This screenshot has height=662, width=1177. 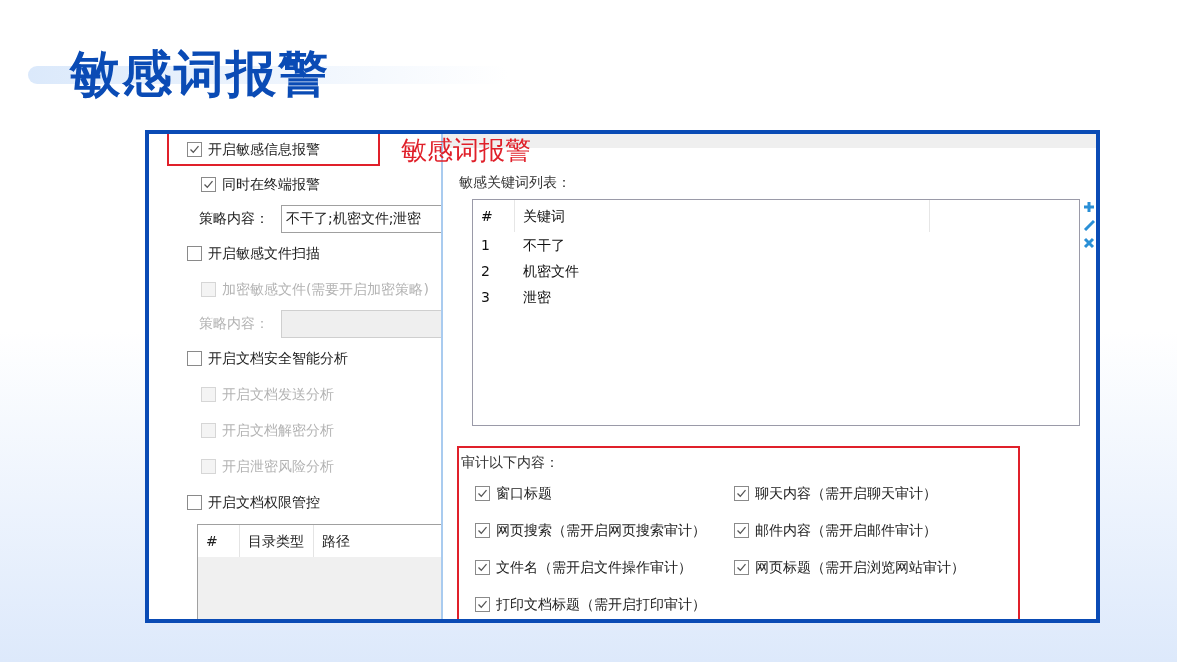 I want to click on checkbox-label: 窗口标题, so click(x=524, y=493).